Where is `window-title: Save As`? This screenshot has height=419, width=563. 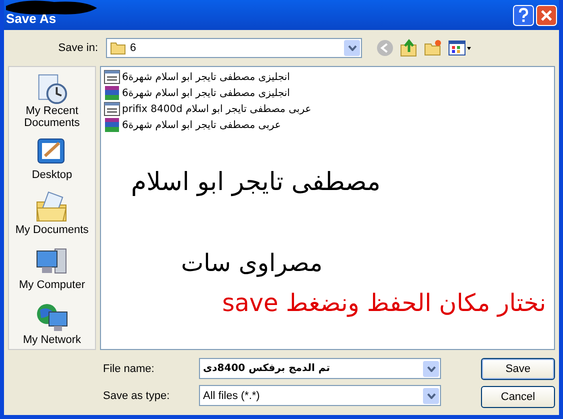 window-title: Save As is located at coordinates (31, 18).